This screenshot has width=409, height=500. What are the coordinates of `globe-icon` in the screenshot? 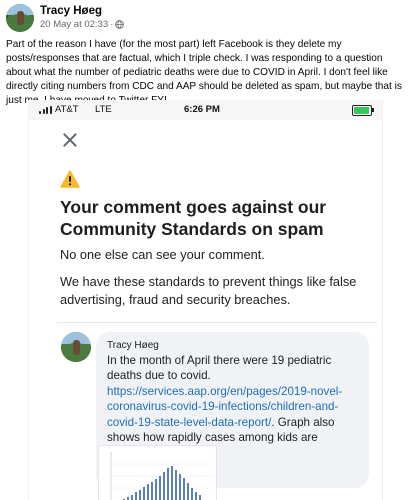 It's located at (120, 24).